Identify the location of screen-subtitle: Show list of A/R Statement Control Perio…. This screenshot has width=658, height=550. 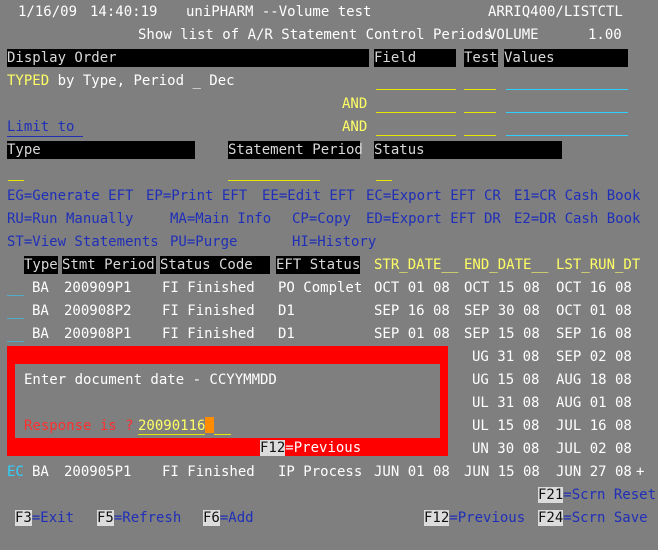
(315, 35).